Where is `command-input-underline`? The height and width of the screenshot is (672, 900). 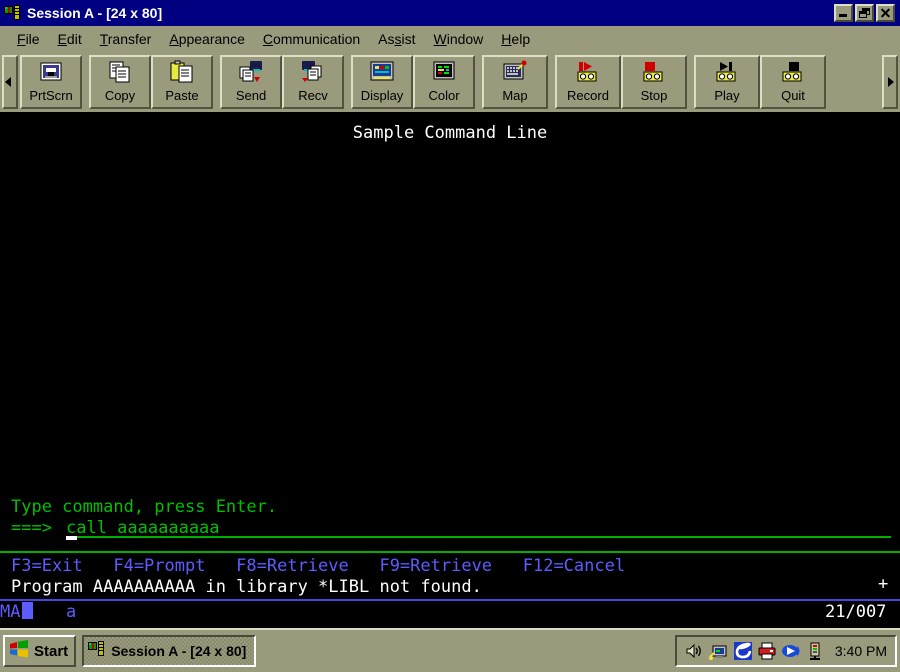 command-input-underline is located at coordinates (478, 537).